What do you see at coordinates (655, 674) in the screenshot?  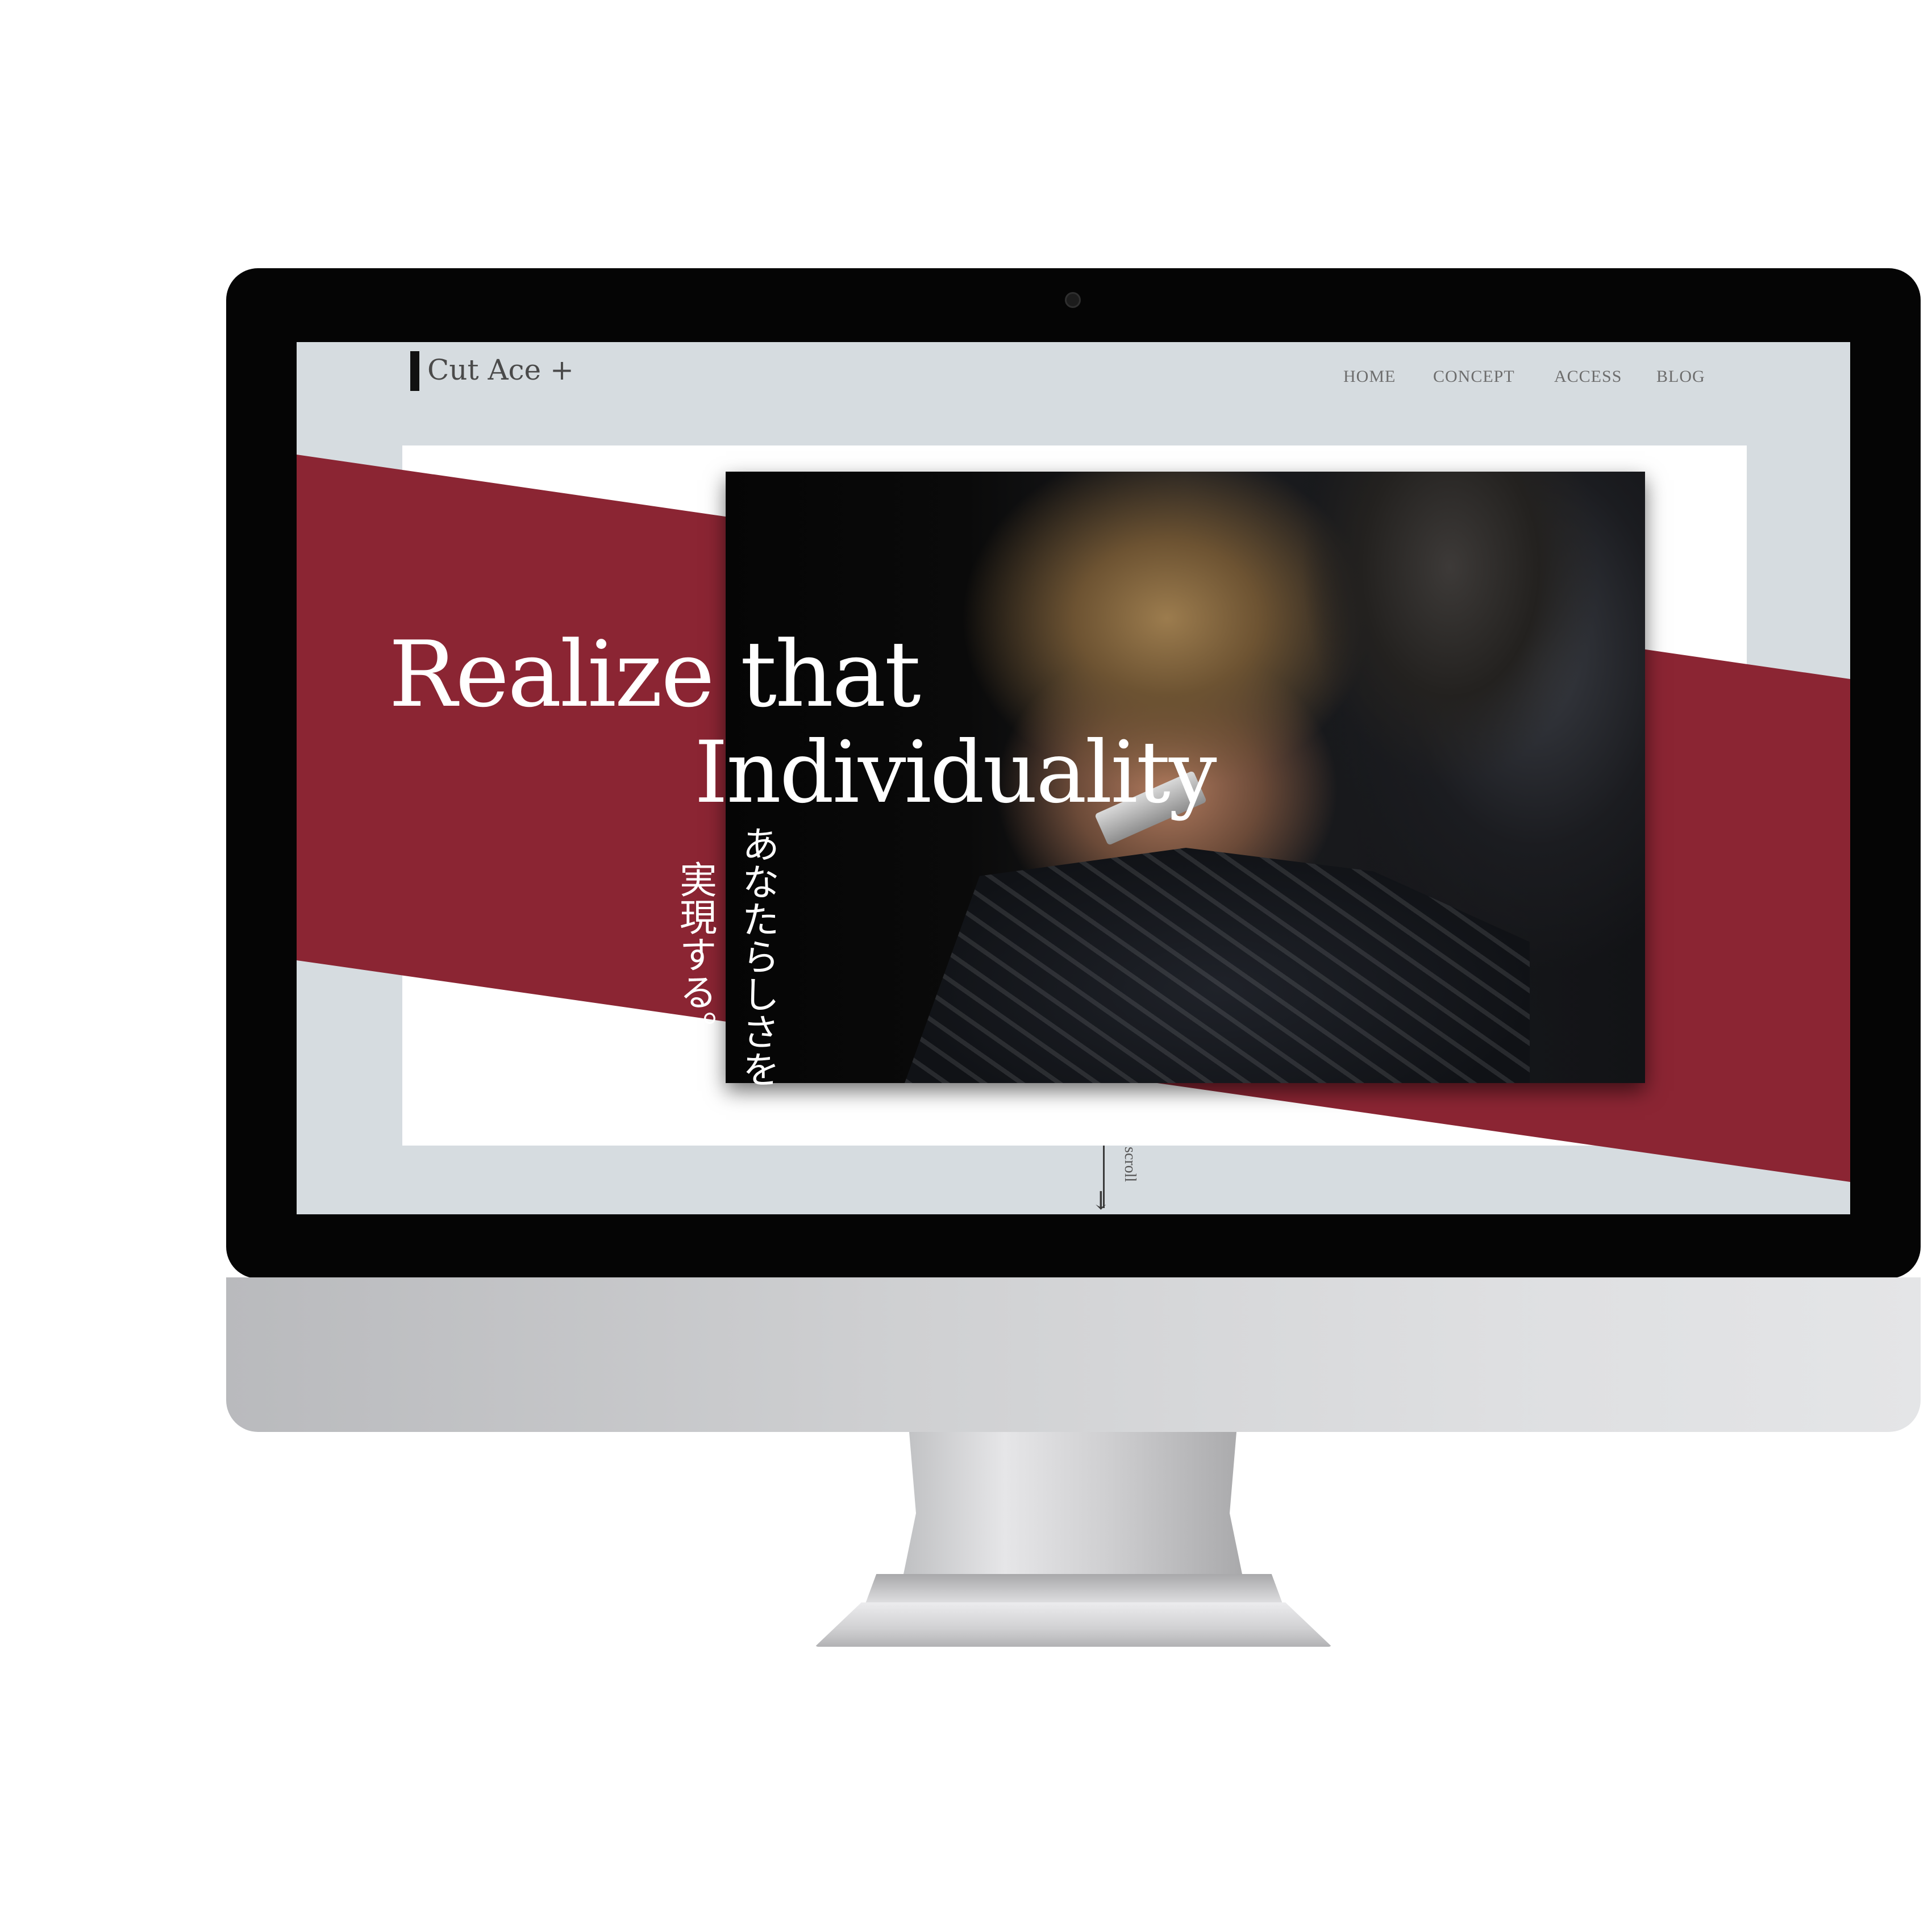 I see `hero-headline-line1: Realize that` at bounding box center [655, 674].